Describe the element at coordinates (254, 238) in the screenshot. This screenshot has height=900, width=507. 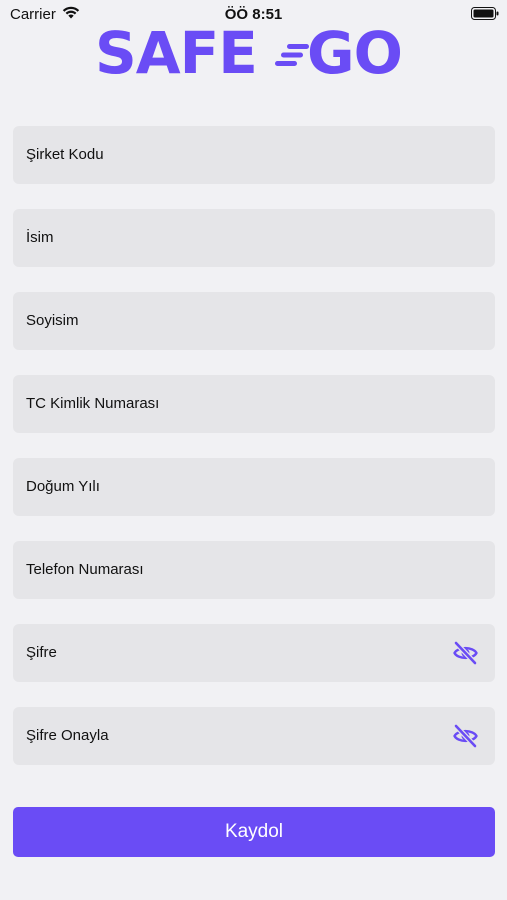
I see `first-name-field: İsim` at that location.